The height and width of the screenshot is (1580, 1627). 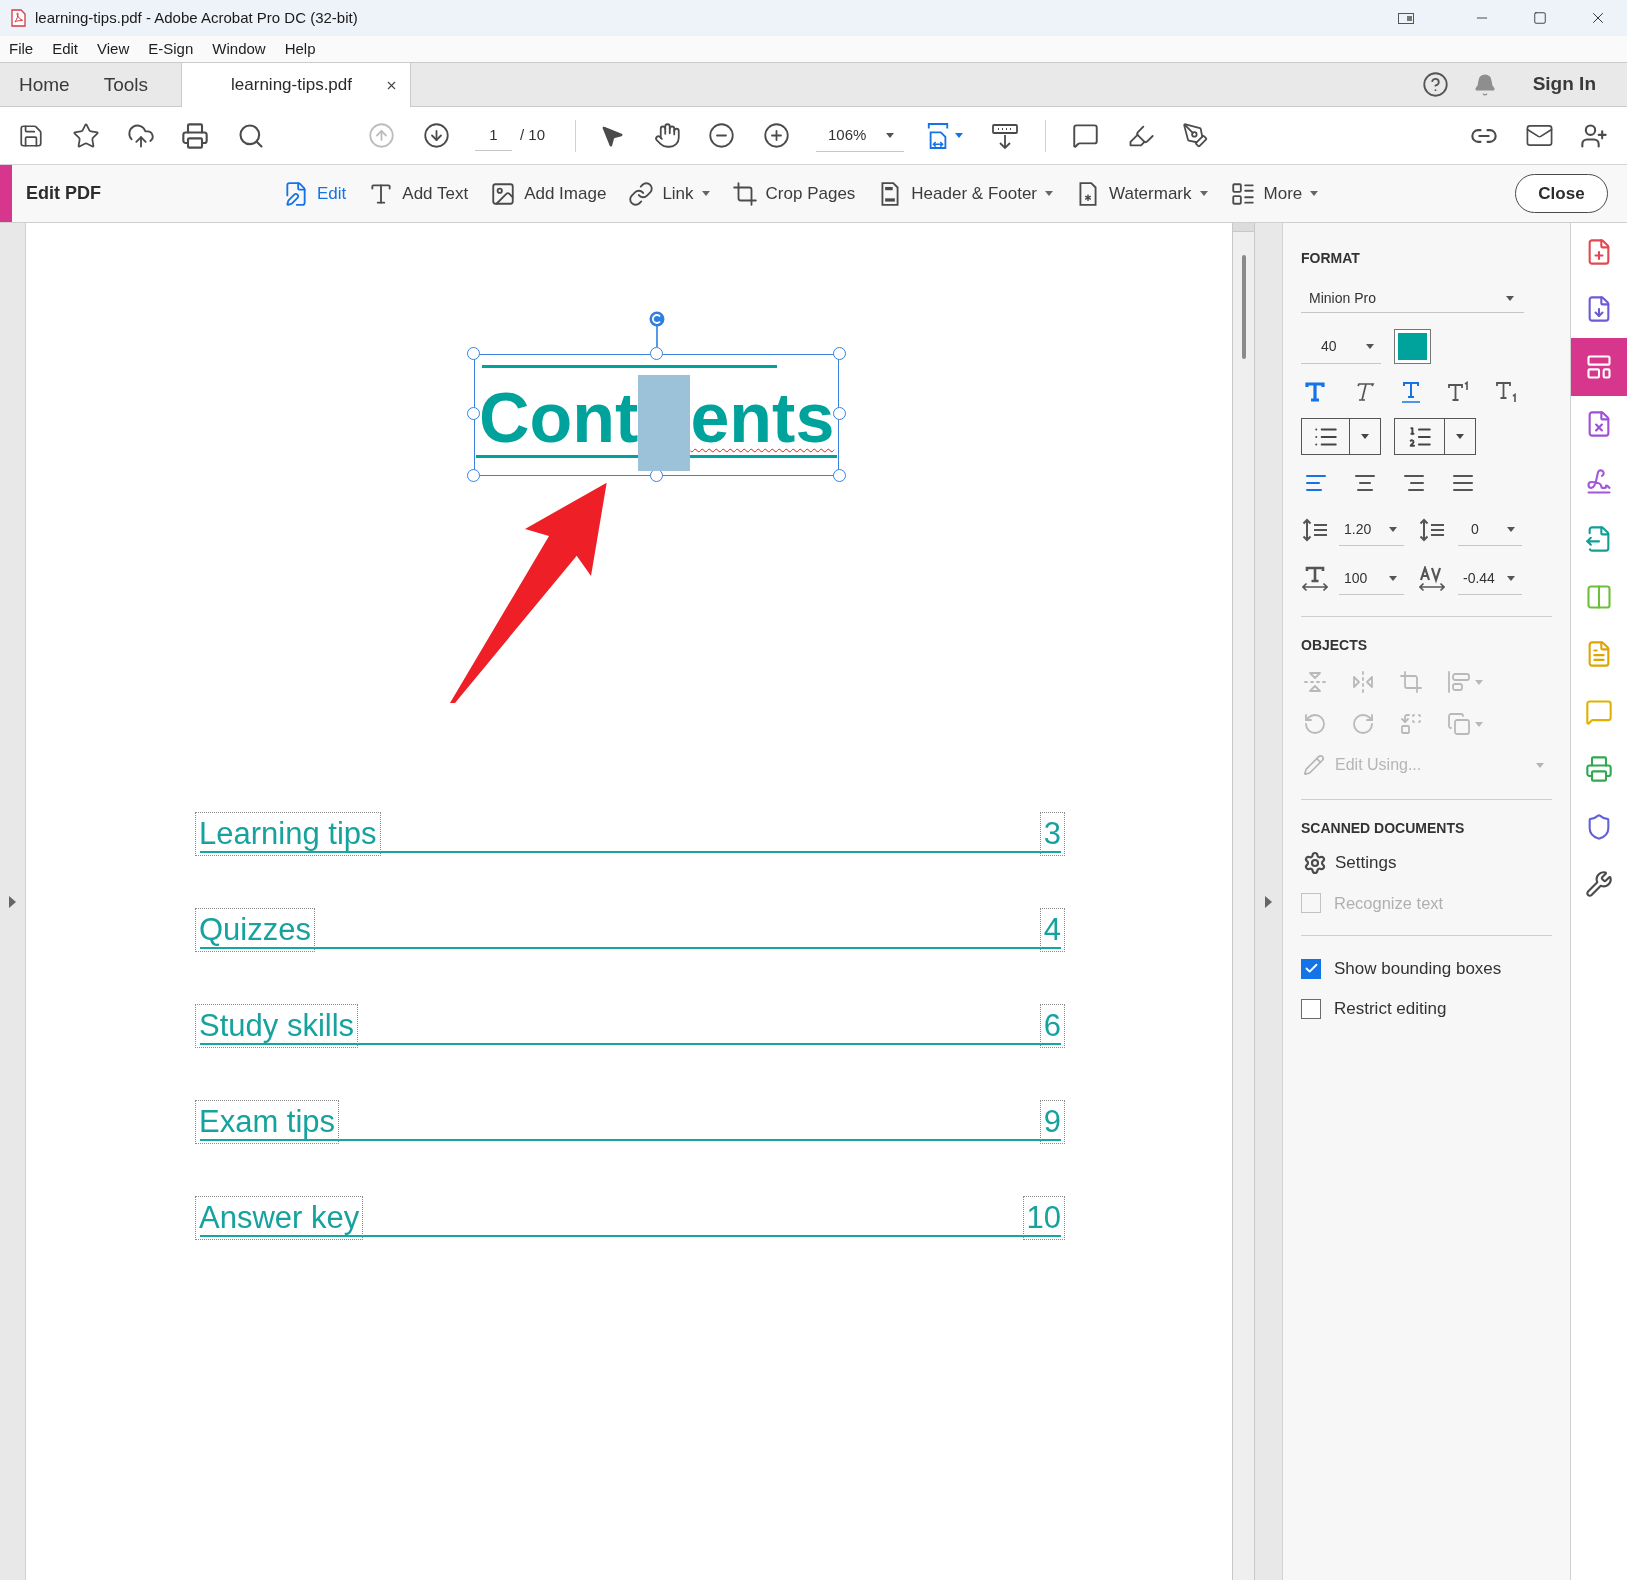 I want to click on paragraph-spacing-dropdown: 0, so click(x=1490, y=530).